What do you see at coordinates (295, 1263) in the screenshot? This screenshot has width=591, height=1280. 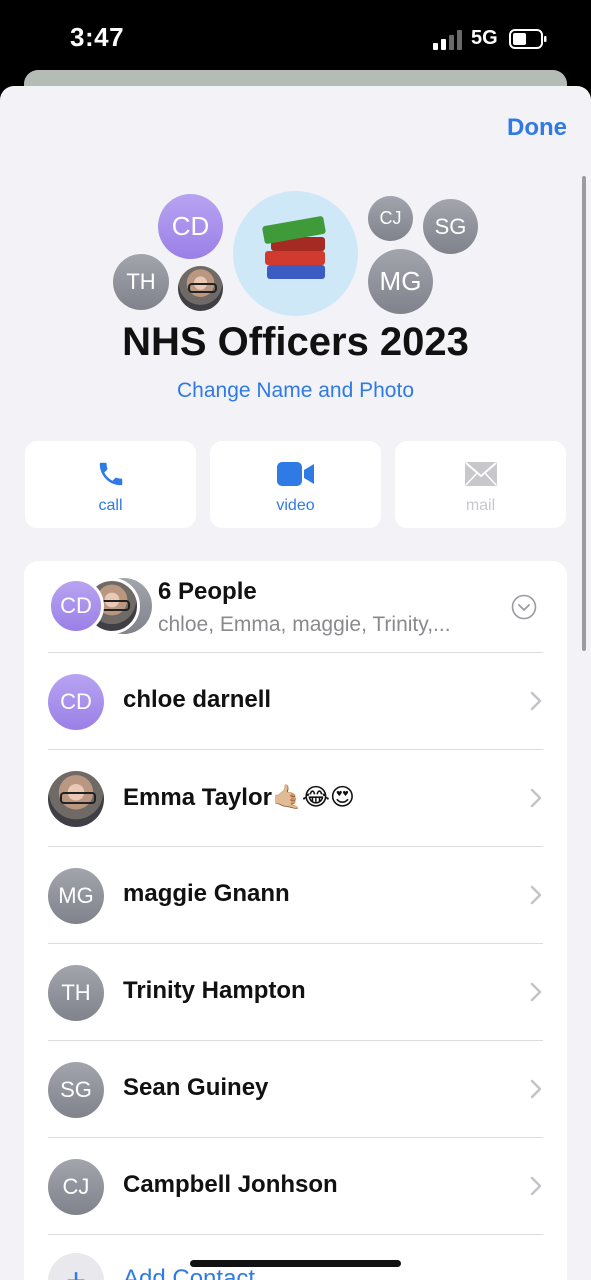 I see `home-indicator` at bounding box center [295, 1263].